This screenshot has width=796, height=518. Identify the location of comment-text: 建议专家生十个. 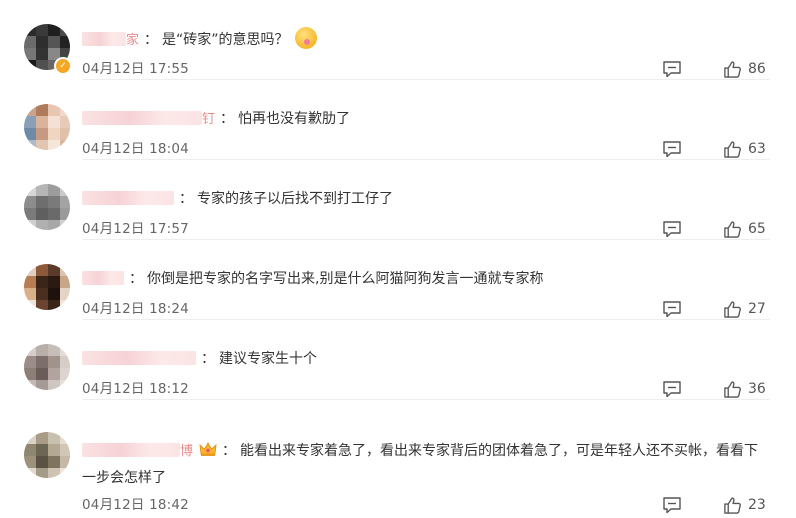
(268, 359).